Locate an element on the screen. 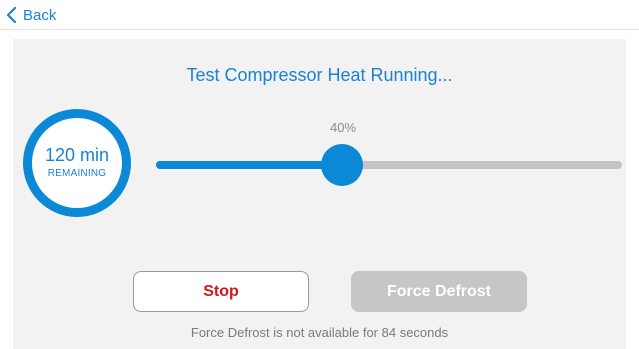  back-button: Back is located at coordinates (31, 15).